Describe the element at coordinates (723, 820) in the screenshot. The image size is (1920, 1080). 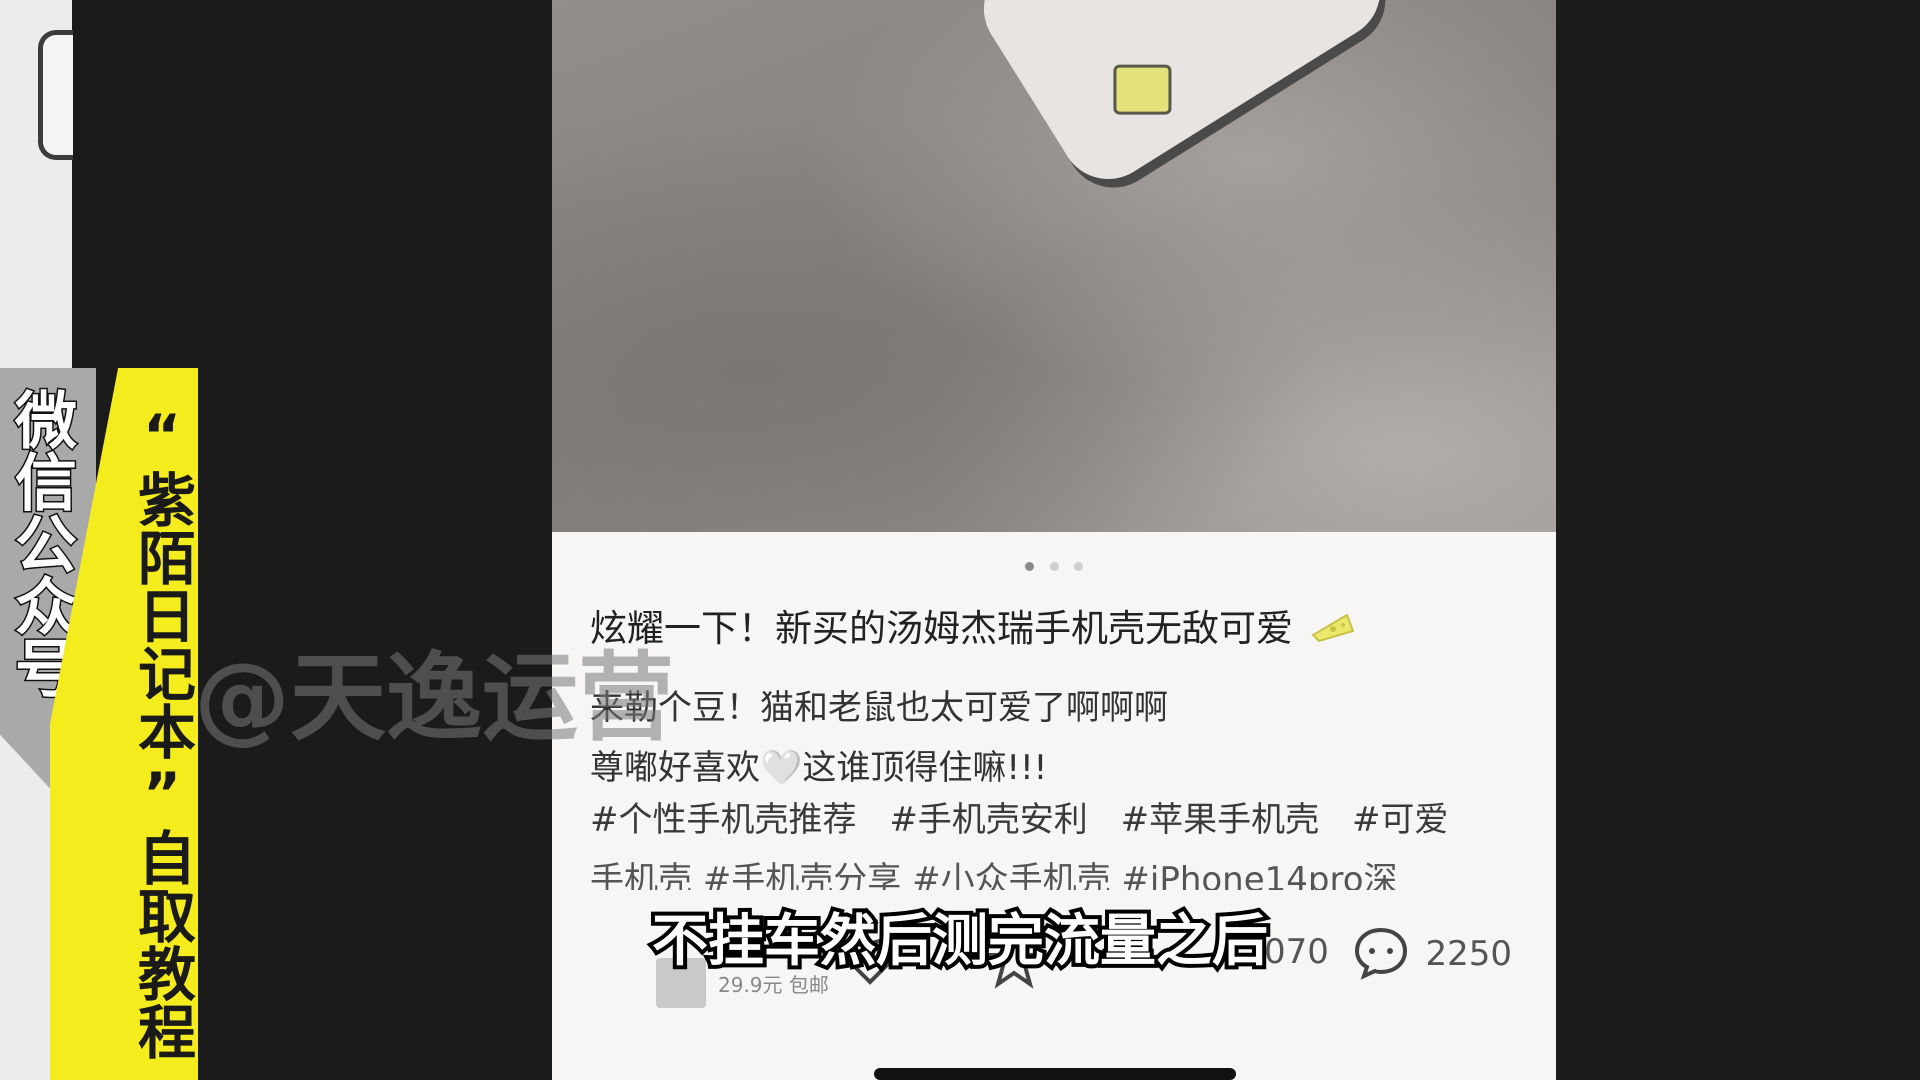
I see `hashtag-link: #个性手机壳推荐` at that location.